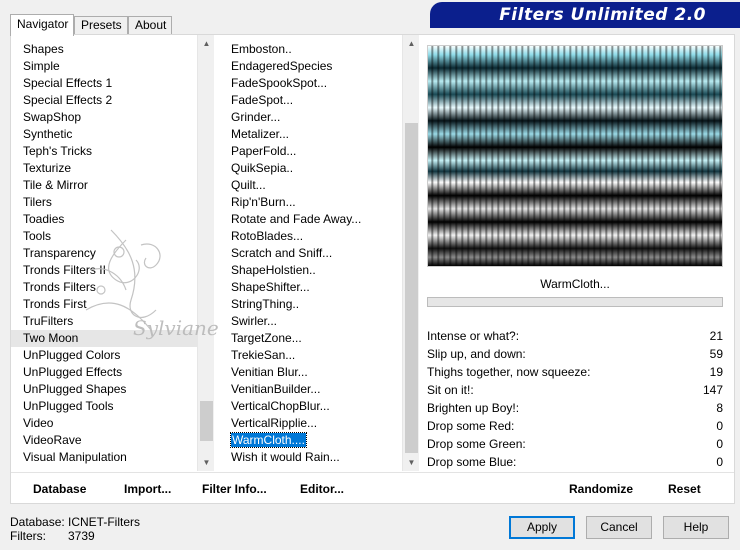 The image size is (740, 550). What do you see at coordinates (713, 390) in the screenshot?
I see `parameter-value: 147` at bounding box center [713, 390].